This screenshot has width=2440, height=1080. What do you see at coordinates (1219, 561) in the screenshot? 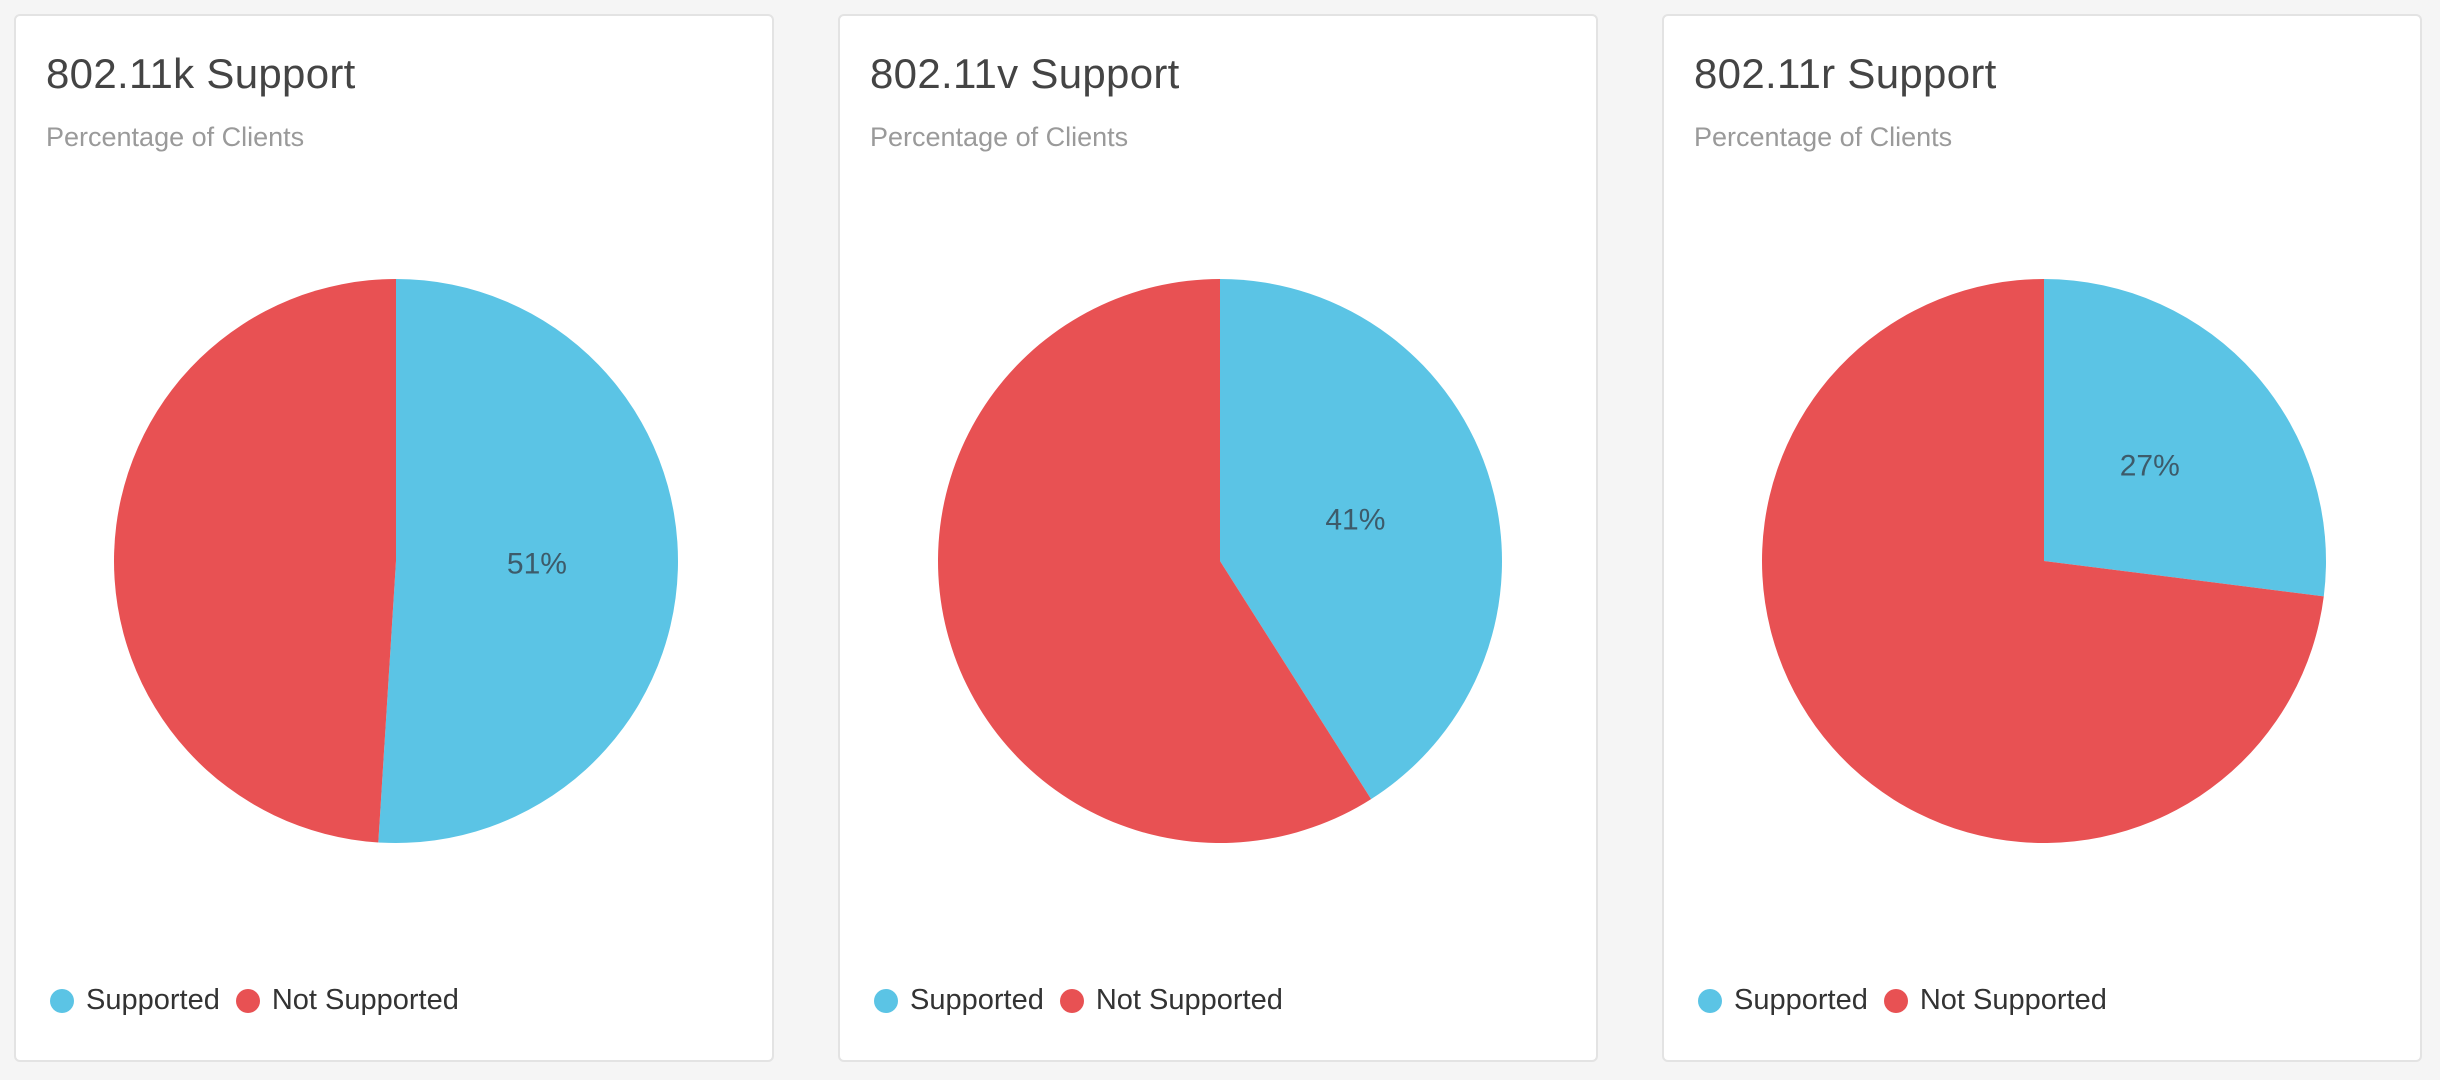
I see `pie-chart: 41%` at bounding box center [1219, 561].